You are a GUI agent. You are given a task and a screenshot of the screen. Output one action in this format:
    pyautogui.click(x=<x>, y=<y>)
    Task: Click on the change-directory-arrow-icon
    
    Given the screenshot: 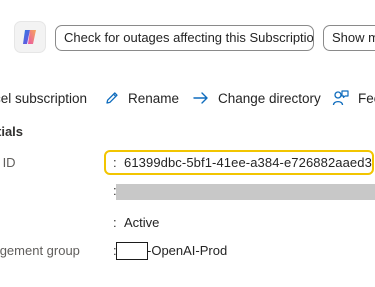 What is the action you would take?
    pyautogui.click(x=200, y=98)
    